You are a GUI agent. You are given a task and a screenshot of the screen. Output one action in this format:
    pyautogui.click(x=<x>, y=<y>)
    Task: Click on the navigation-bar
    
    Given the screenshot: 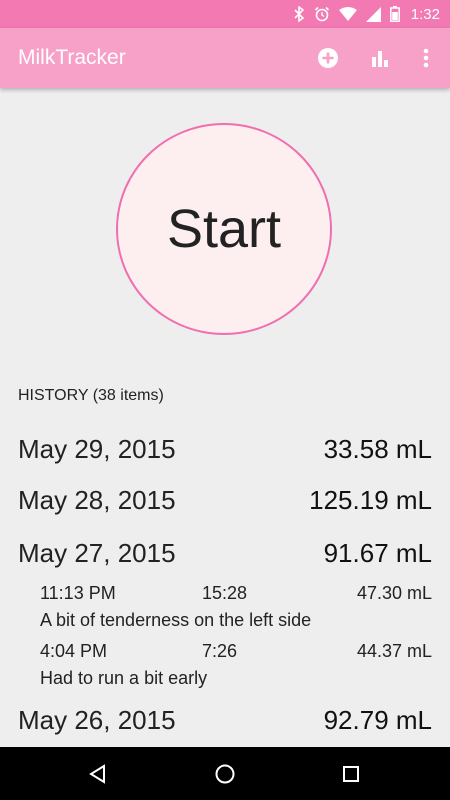 What is the action you would take?
    pyautogui.click(x=225, y=773)
    